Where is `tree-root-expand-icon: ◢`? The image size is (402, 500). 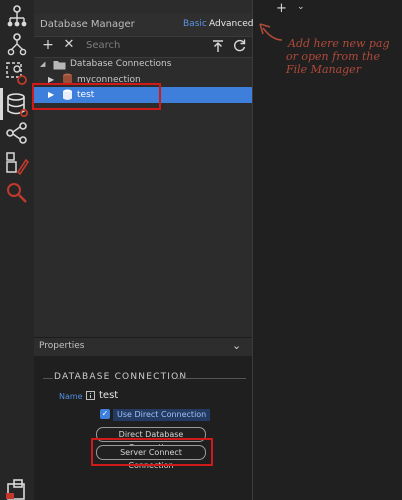
tree-root-expand-icon: ◢ is located at coordinates (42, 64).